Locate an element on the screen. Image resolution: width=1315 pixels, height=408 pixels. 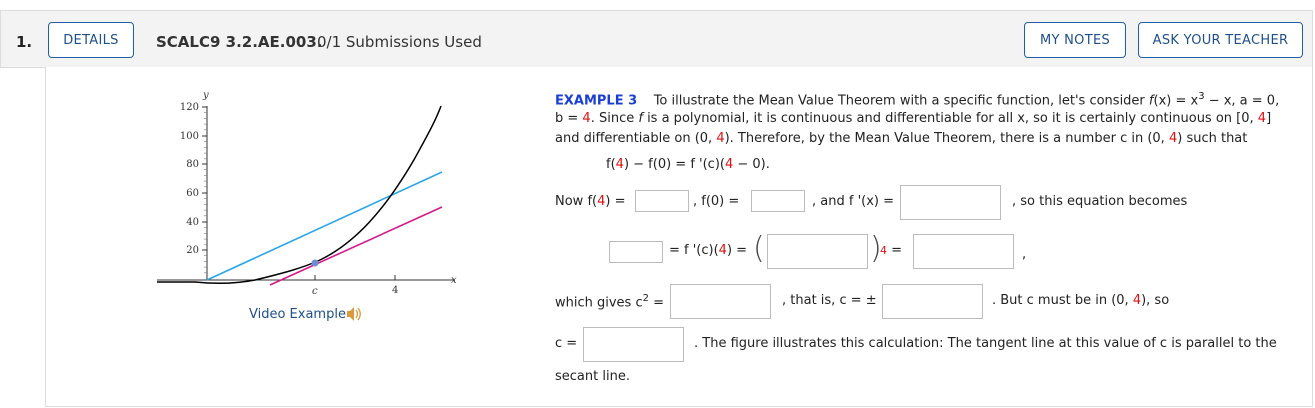
x-tick-label: 4 is located at coordinates (395, 290).